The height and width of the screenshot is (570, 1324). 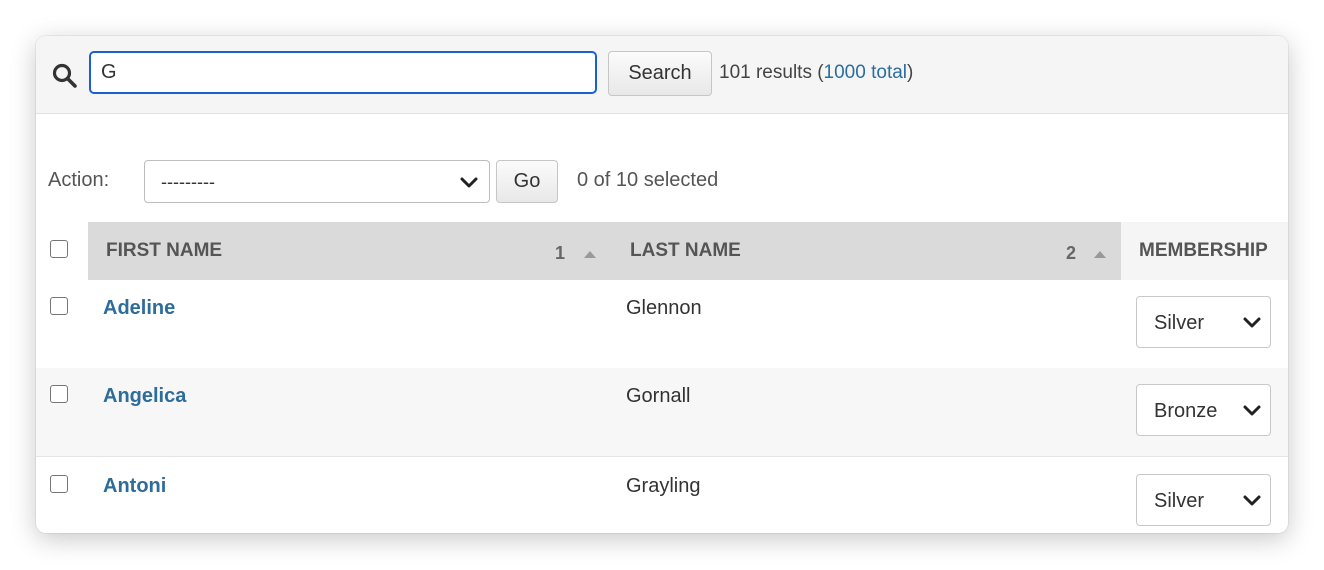 I want to click on search-toolbar: Search 101 results (1000 total), so click(x=662, y=75).